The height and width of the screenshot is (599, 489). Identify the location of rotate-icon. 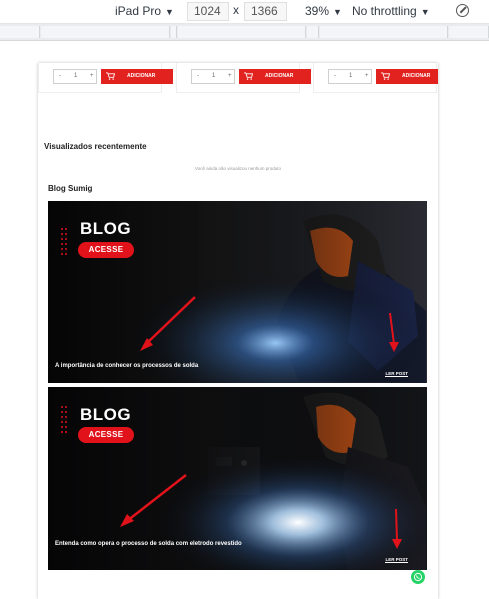
(462, 10).